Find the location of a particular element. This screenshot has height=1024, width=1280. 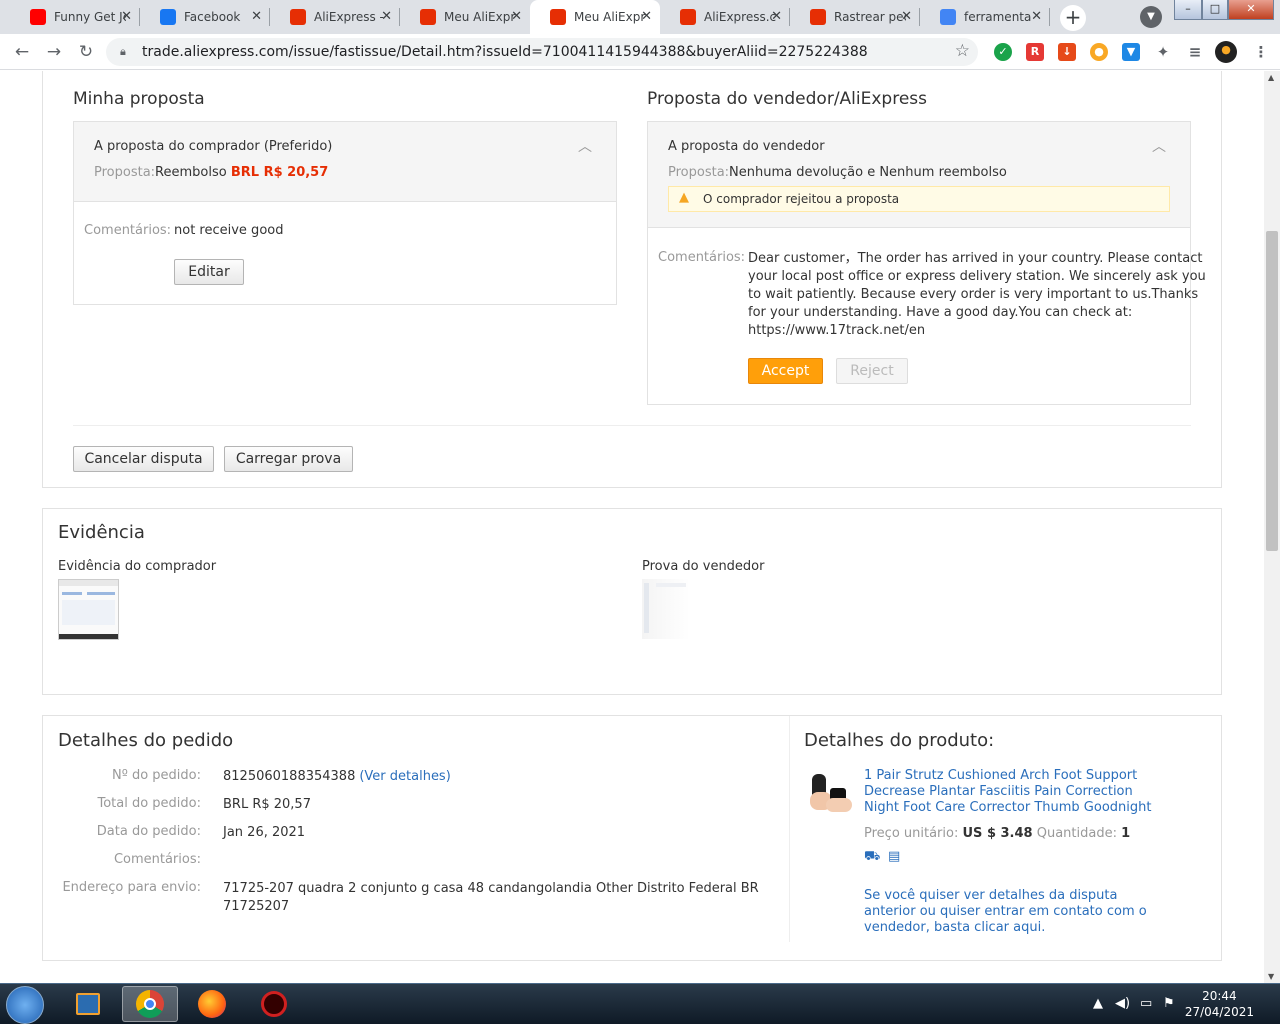

forward-icon: → is located at coordinates (54, 52).